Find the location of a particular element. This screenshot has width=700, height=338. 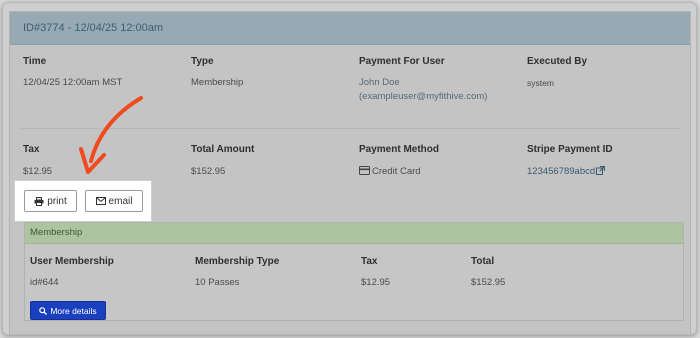

print-label: print is located at coordinates (57, 201).